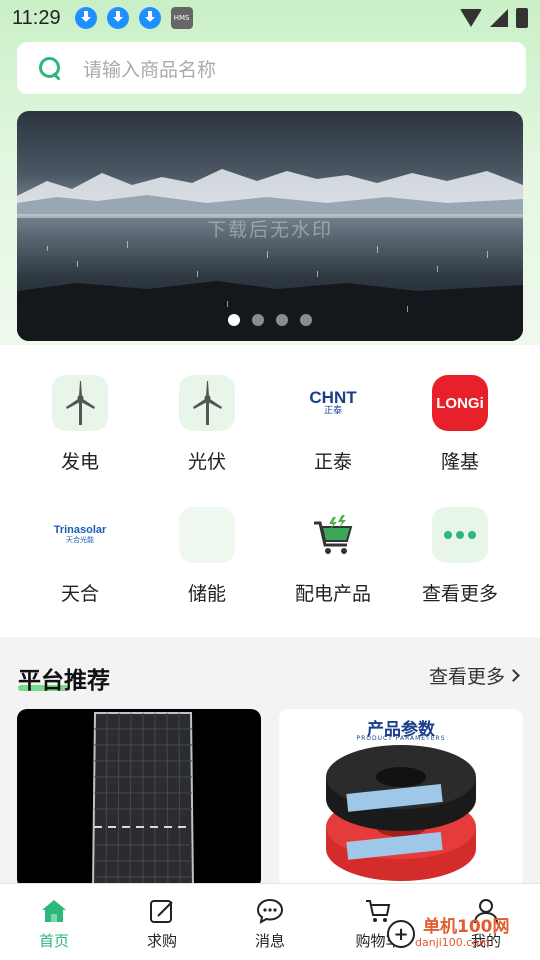  Describe the element at coordinates (162, 911) in the screenshot. I see `edit-icon` at that location.